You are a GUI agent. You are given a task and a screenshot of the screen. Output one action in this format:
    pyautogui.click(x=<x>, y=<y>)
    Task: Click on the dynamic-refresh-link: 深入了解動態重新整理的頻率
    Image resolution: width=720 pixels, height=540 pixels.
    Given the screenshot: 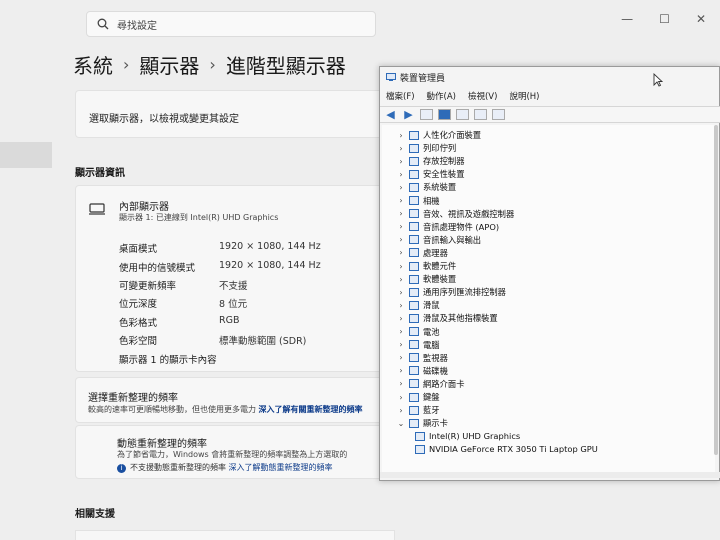 What is the action you would take?
    pyautogui.click(x=281, y=467)
    